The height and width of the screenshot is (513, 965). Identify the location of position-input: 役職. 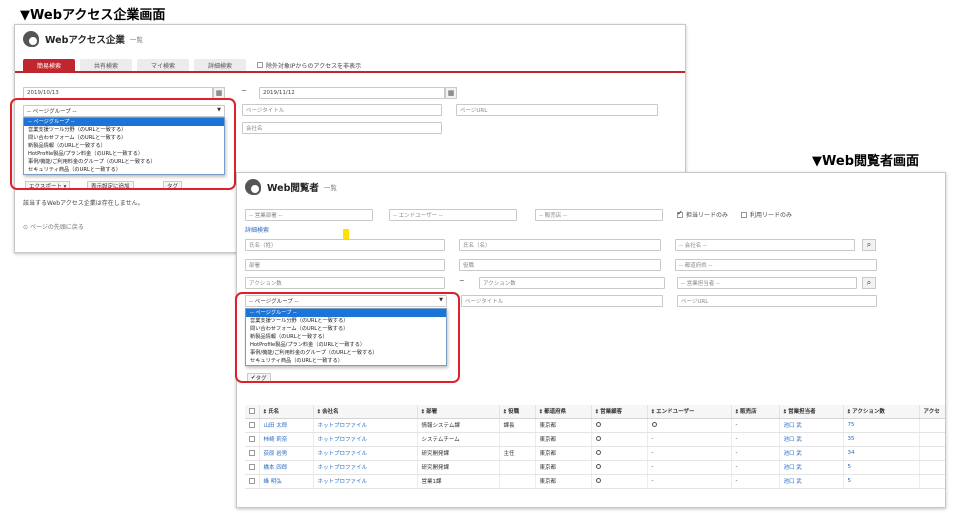
(560, 265).